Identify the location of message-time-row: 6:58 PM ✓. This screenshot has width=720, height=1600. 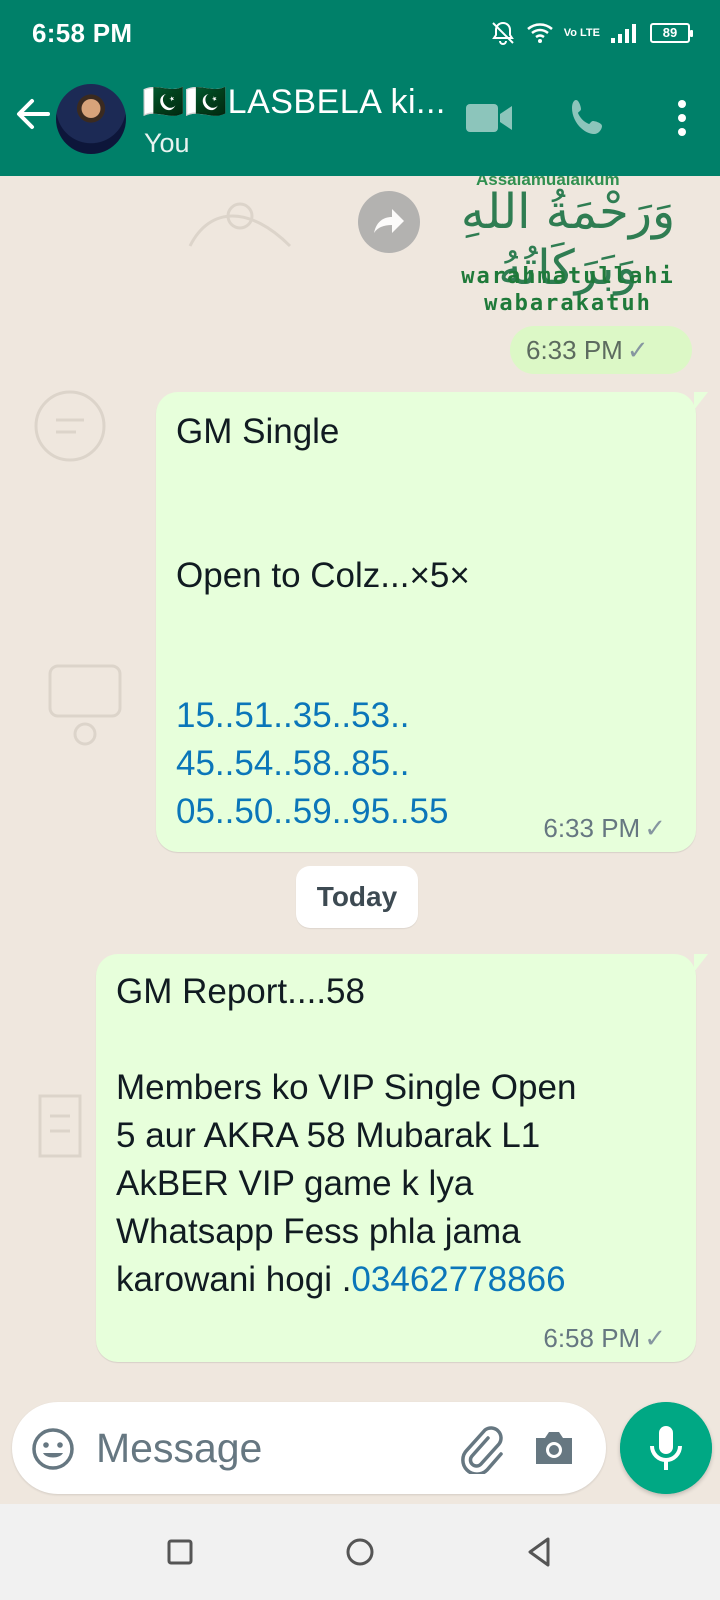
(604, 1338).